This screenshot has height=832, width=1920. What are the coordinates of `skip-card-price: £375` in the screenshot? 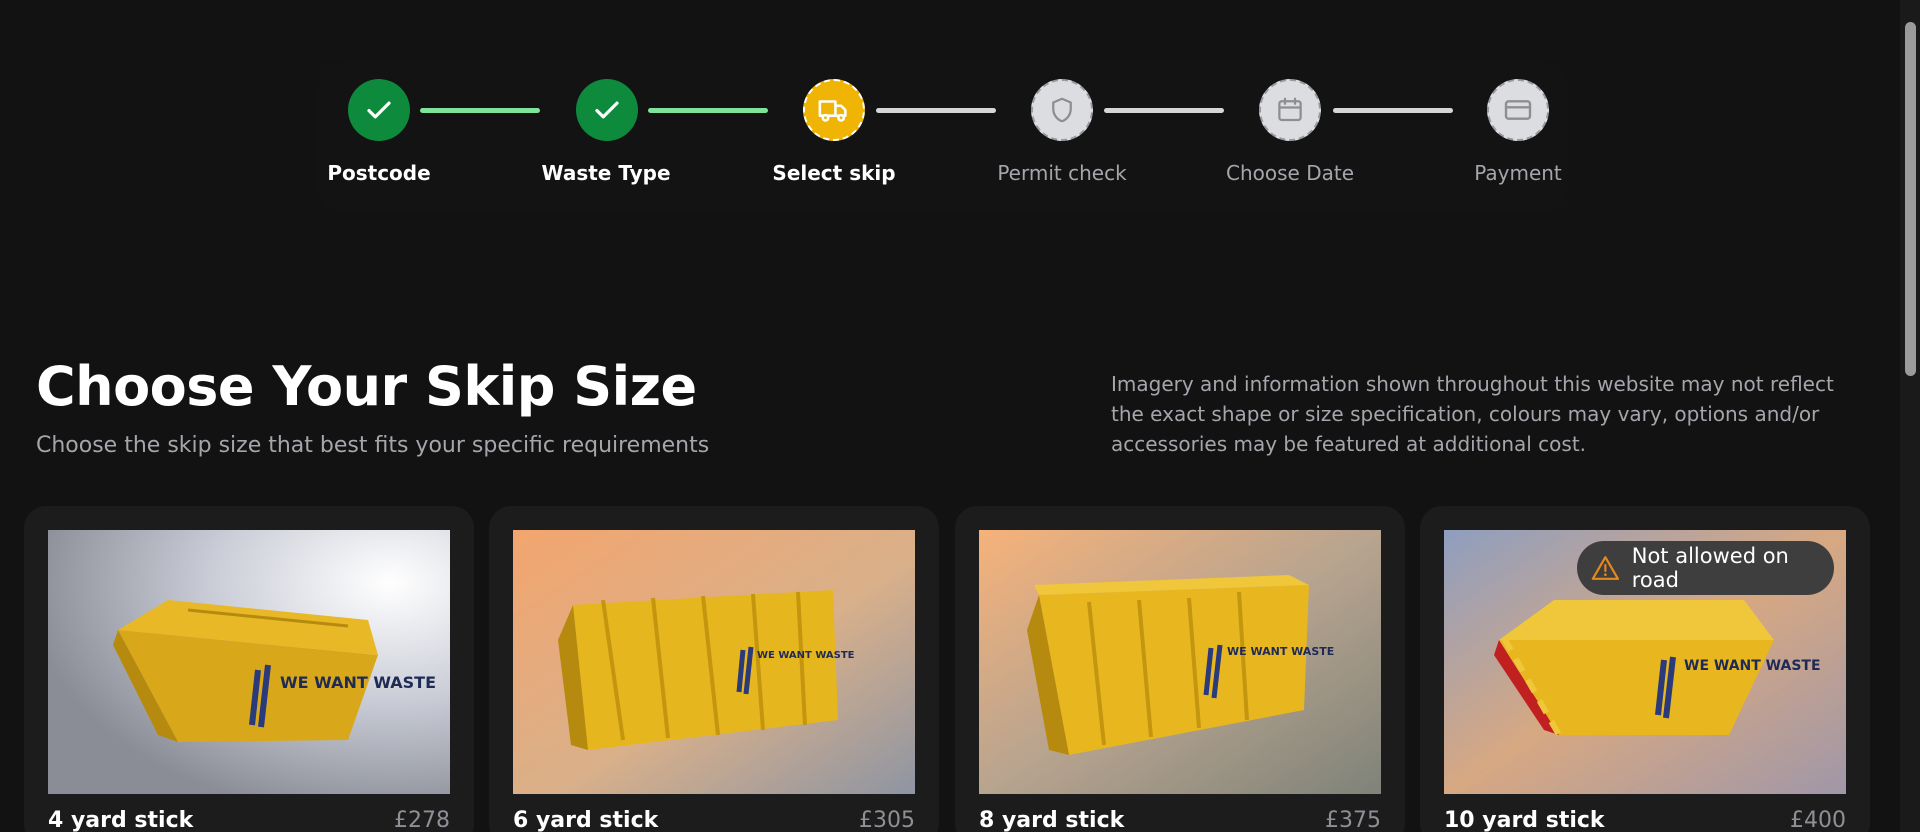 It's located at (1353, 820).